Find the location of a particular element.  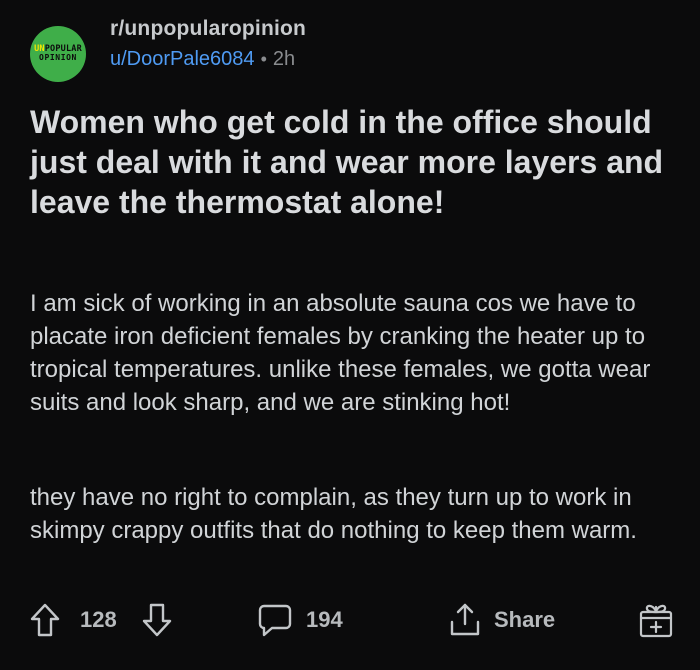

post-age: 2h is located at coordinates (284, 59).